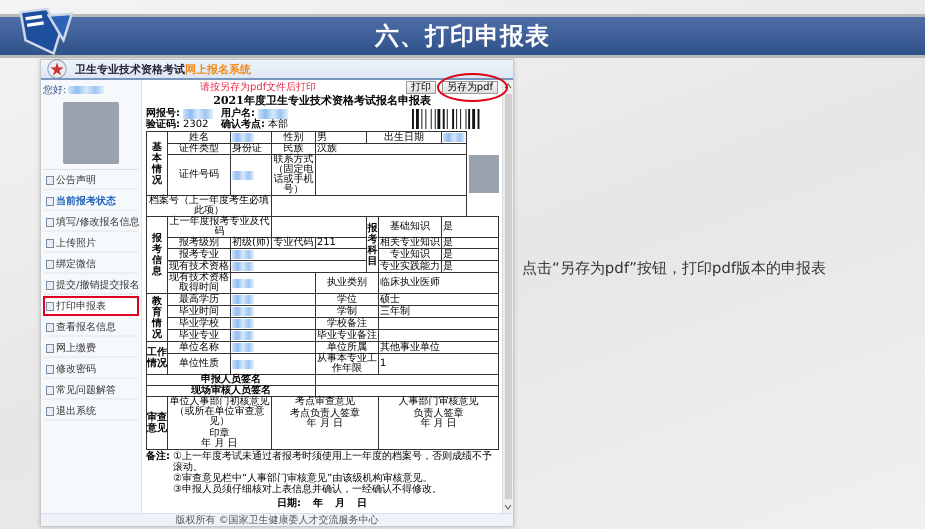 The width and height of the screenshot is (925, 529). What do you see at coordinates (346, 363) in the screenshot?
I see `field-label: 从事本专业工作年限` at bounding box center [346, 363].